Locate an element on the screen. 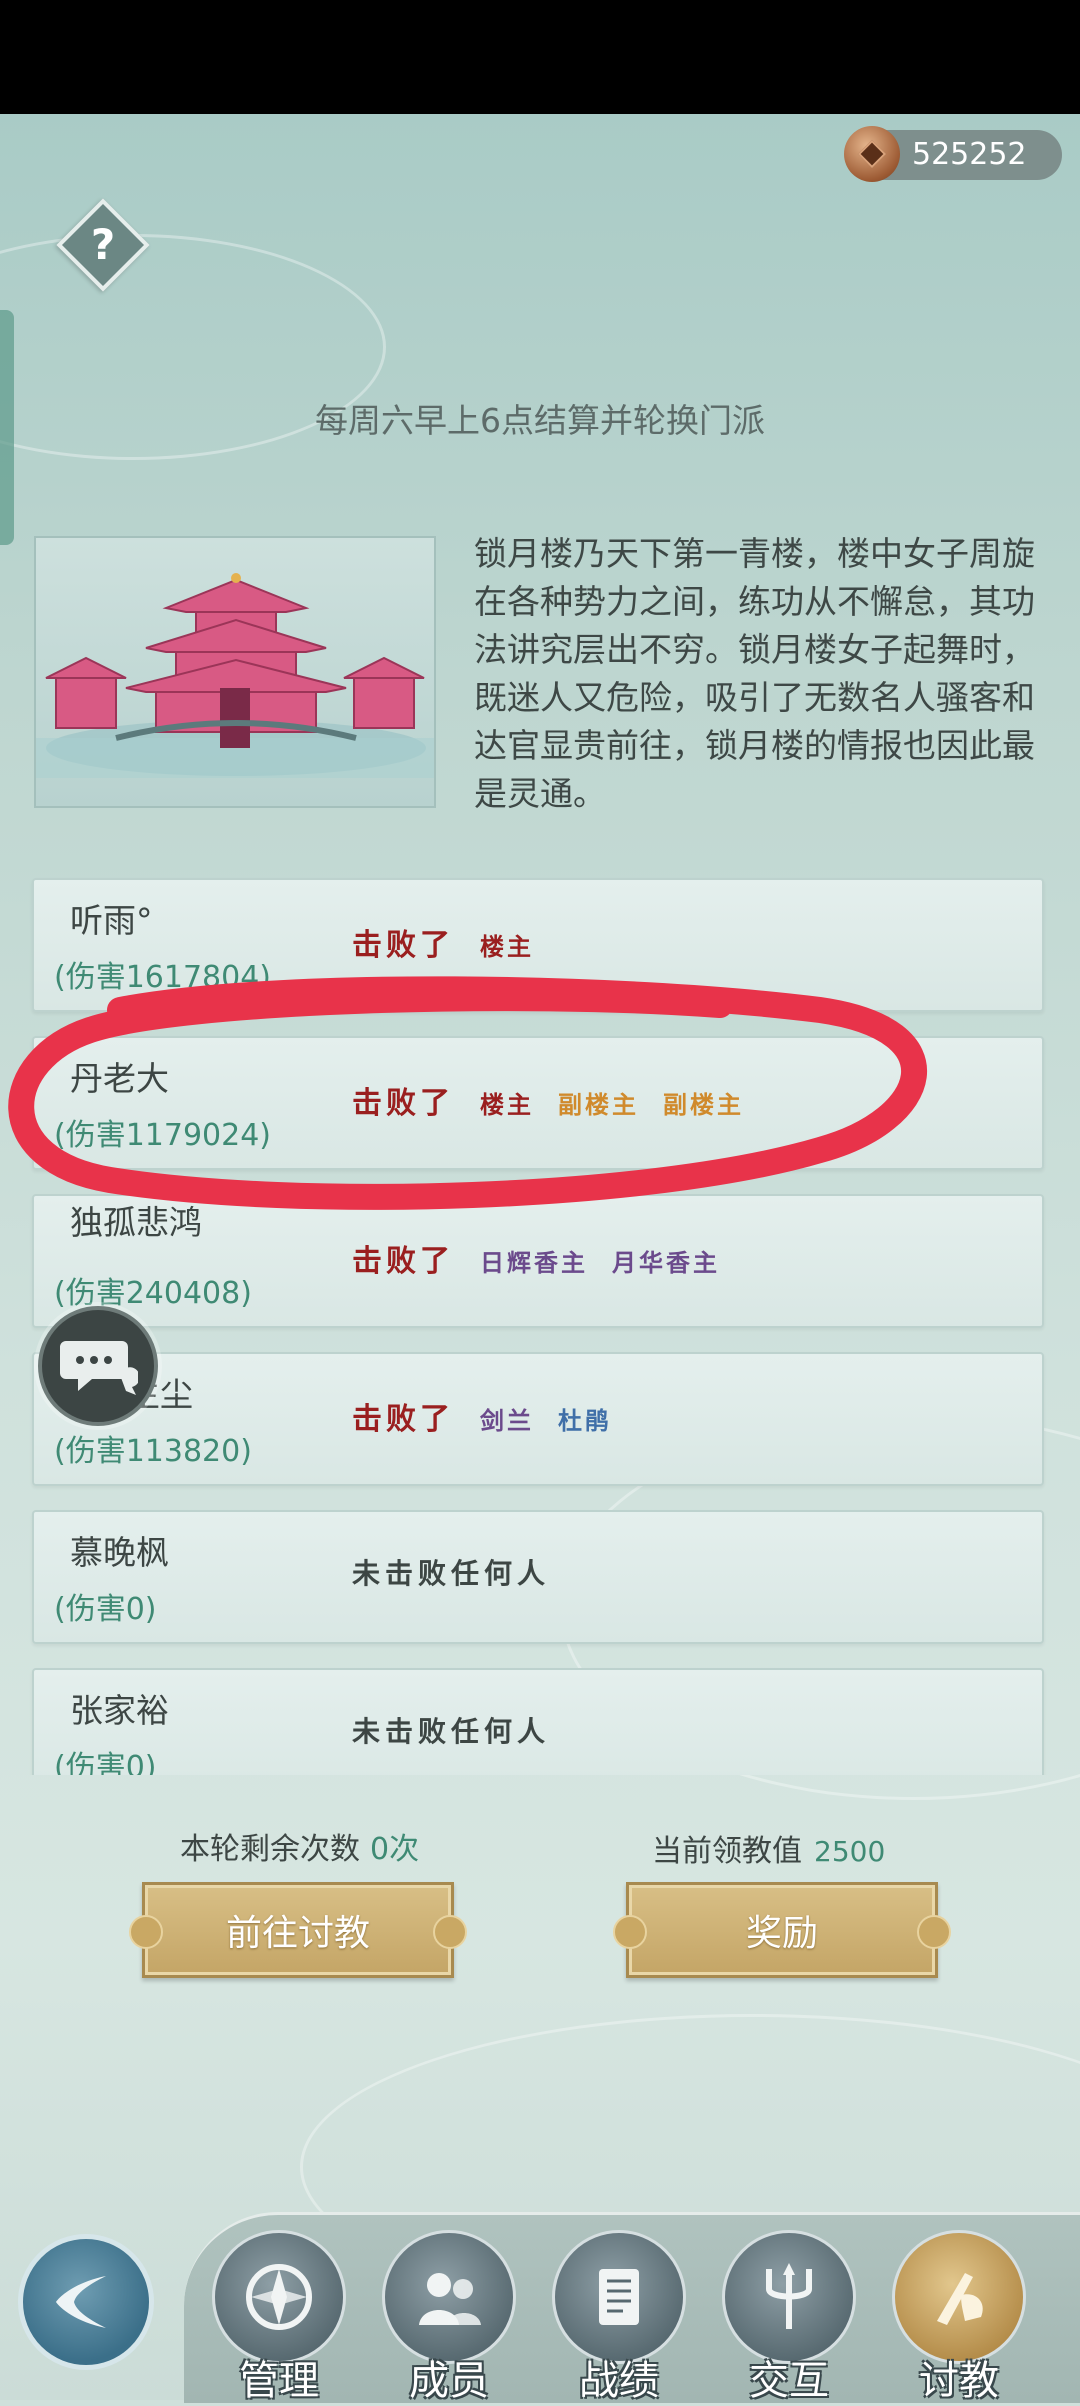 The height and width of the screenshot is (2406, 1080). reward-button: 奖励 is located at coordinates (782, 1930).